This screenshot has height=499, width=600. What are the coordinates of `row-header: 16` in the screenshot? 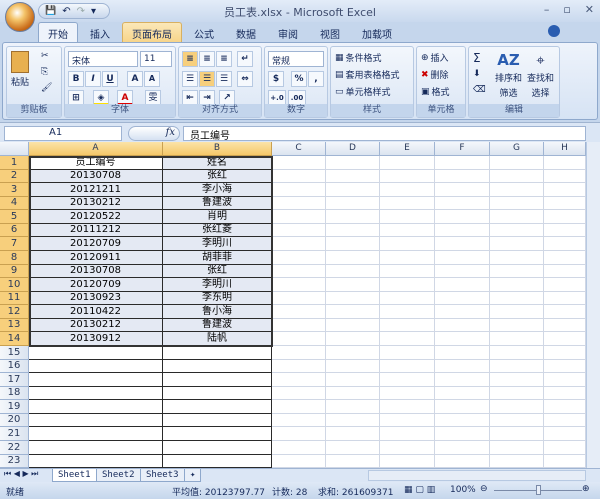 It's located at (14, 366).